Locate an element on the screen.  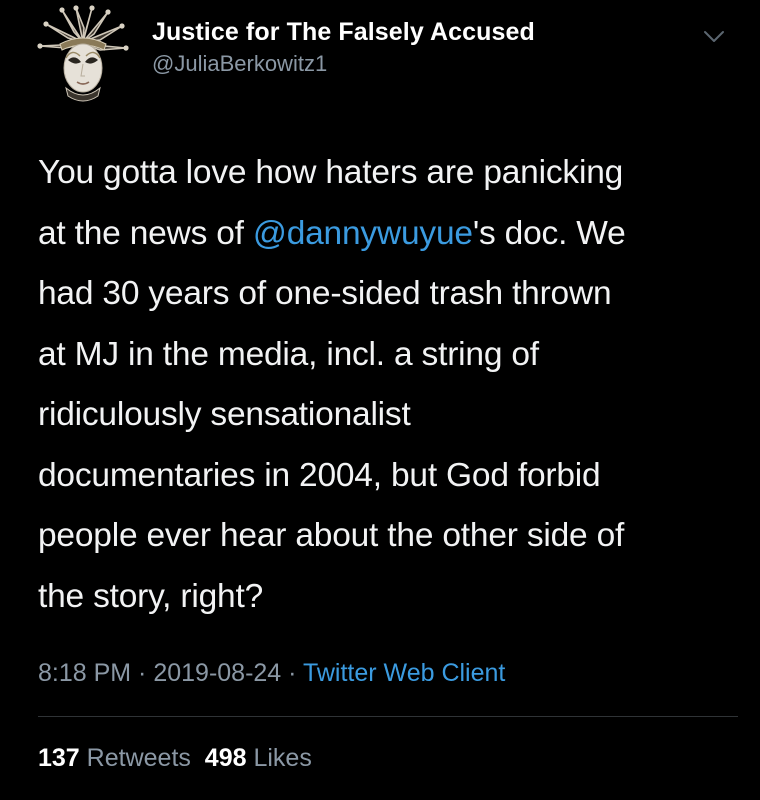
retweets-count: 137 is located at coordinates (59, 758).